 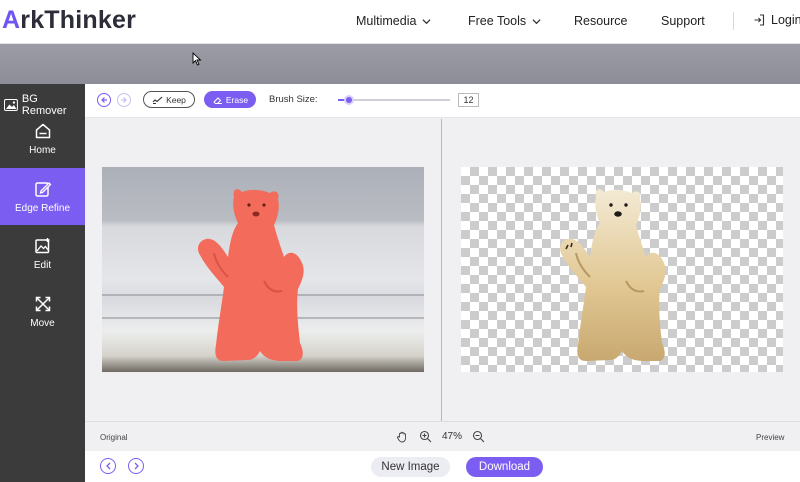 I want to click on nav-free-tools-label: Free Tools, so click(x=497, y=21).